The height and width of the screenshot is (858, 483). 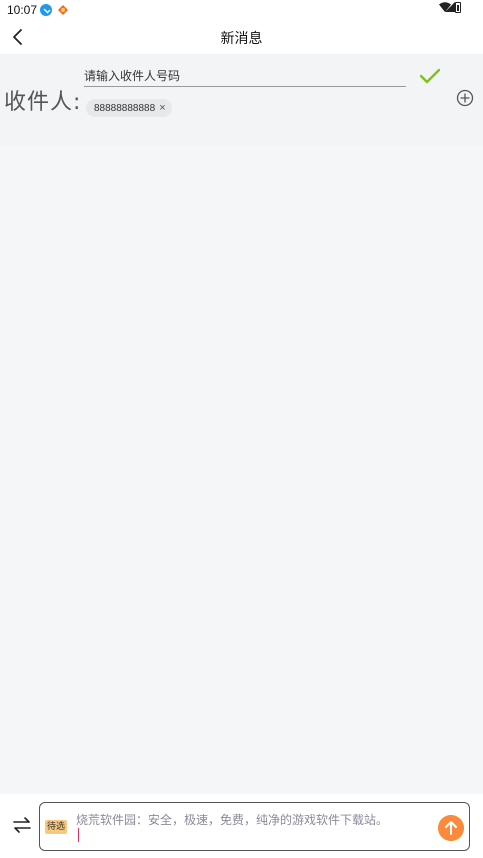 What do you see at coordinates (241, 100) in the screenshot?
I see `recipient-panel: 收件人: 88888888888×` at bounding box center [241, 100].